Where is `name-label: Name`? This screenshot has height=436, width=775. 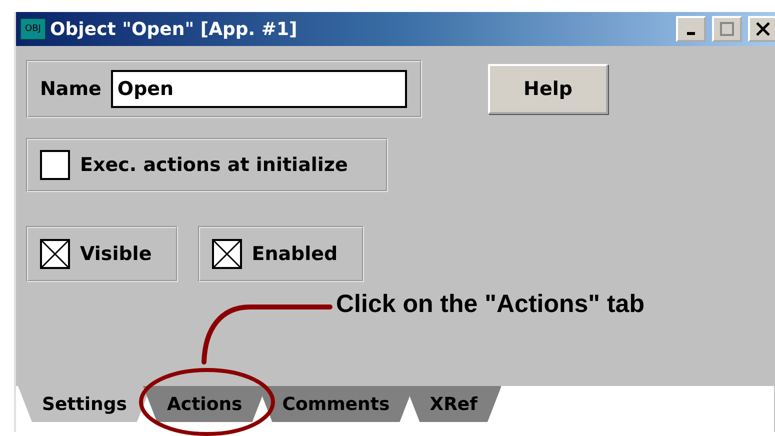 name-label: Name is located at coordinates (71, 89).